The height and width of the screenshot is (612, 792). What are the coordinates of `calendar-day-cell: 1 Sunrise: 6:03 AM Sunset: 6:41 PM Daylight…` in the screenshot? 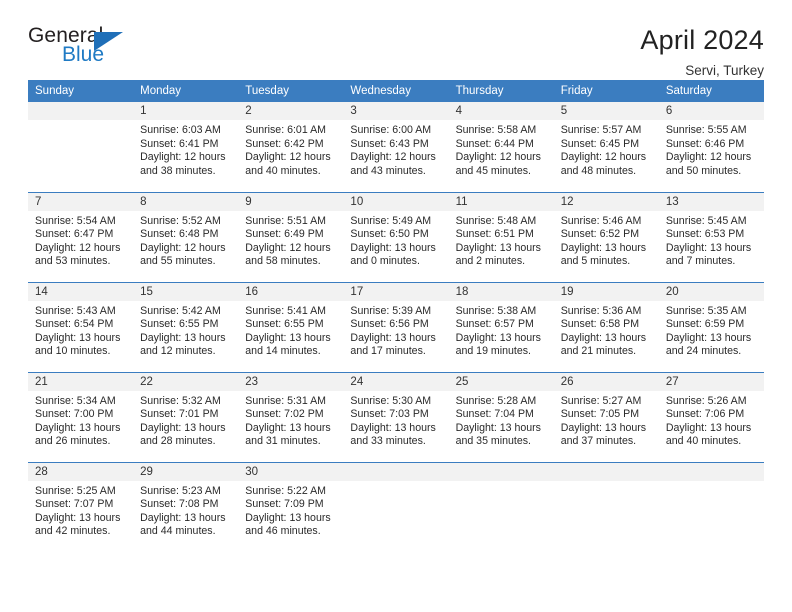 It's located at (186, 147).